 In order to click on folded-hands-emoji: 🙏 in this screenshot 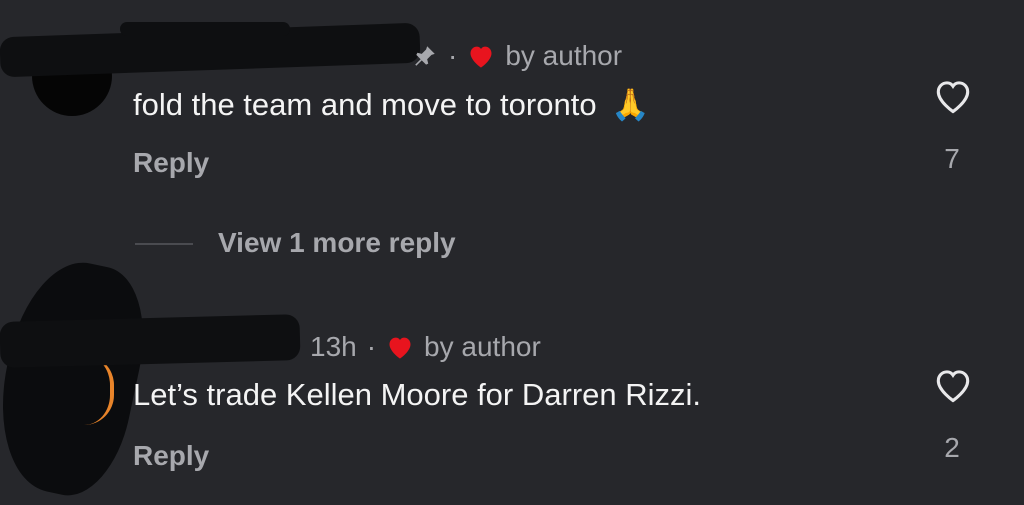, I will do `click(630, 104)`.